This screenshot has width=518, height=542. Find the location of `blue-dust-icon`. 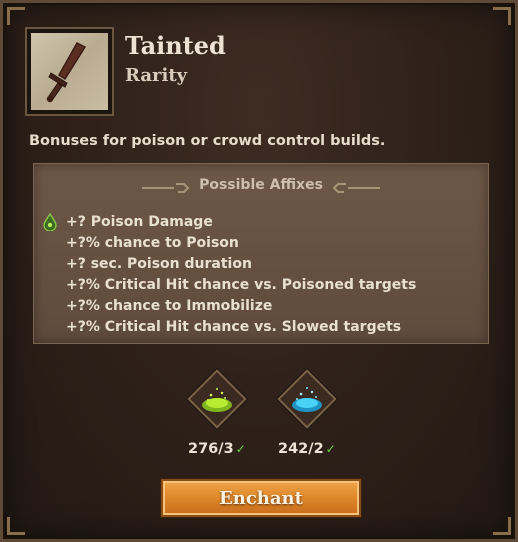

blue-dust-icon is located at coordinates (307, 399).